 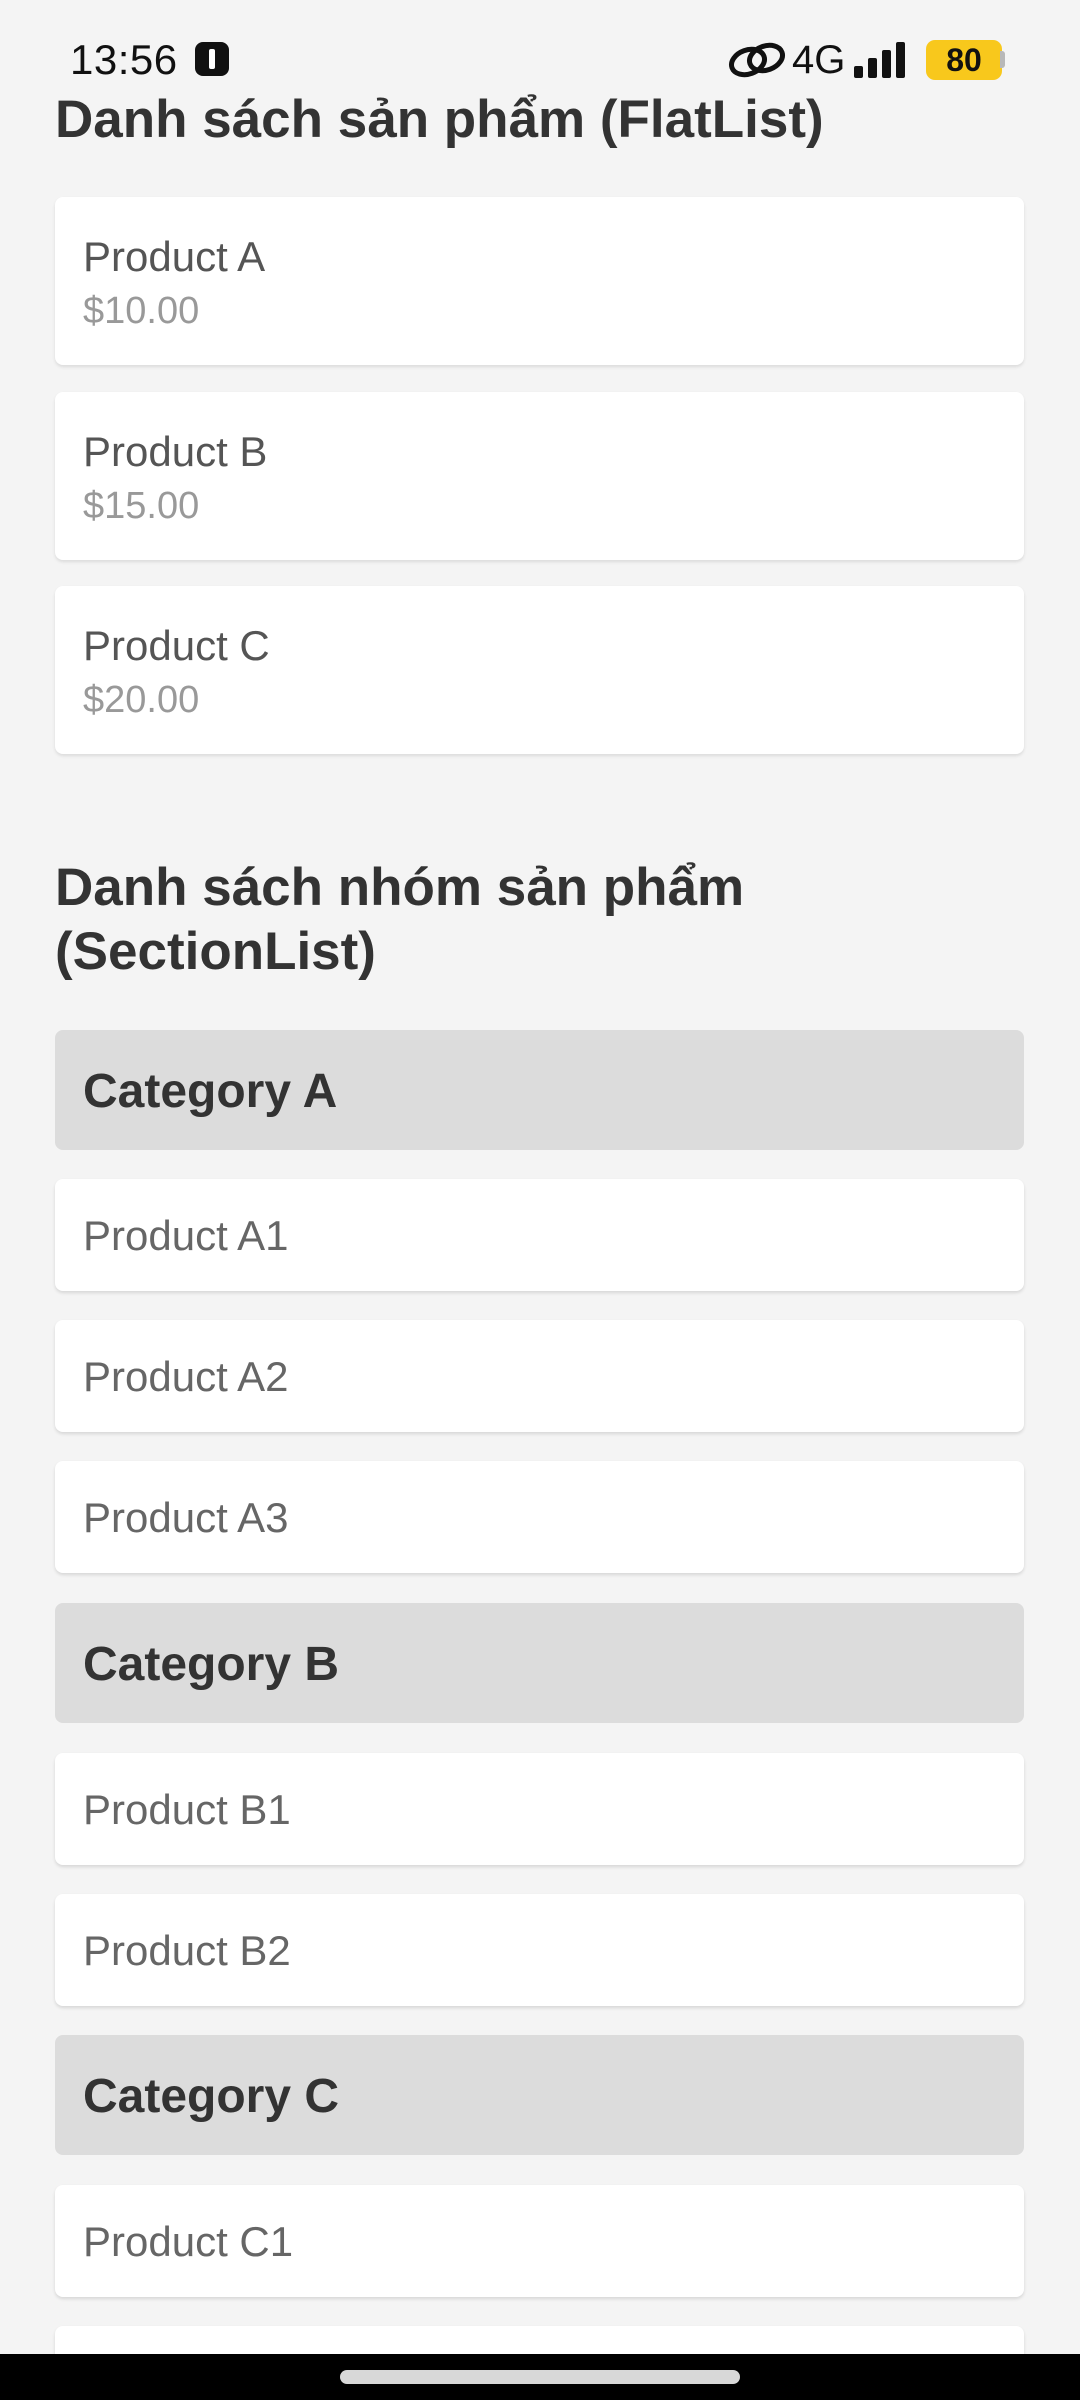 What do you see at coordinates (186, 1235) in the screenshot?
I see `list-item-label: Product A1` at bounding box center [186, 1235].